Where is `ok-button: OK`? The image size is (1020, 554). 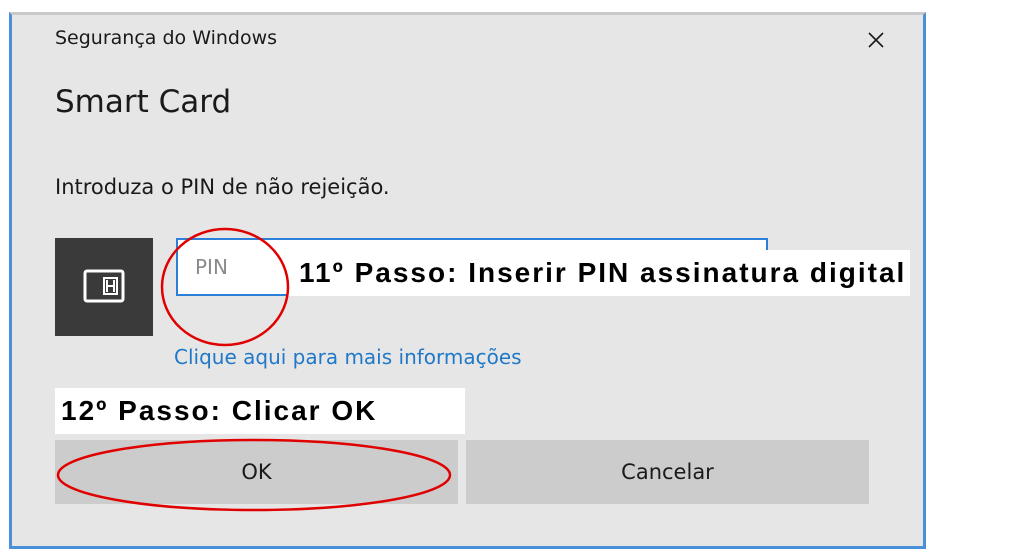 ok-button: OK is located at coordinates (256, 472).